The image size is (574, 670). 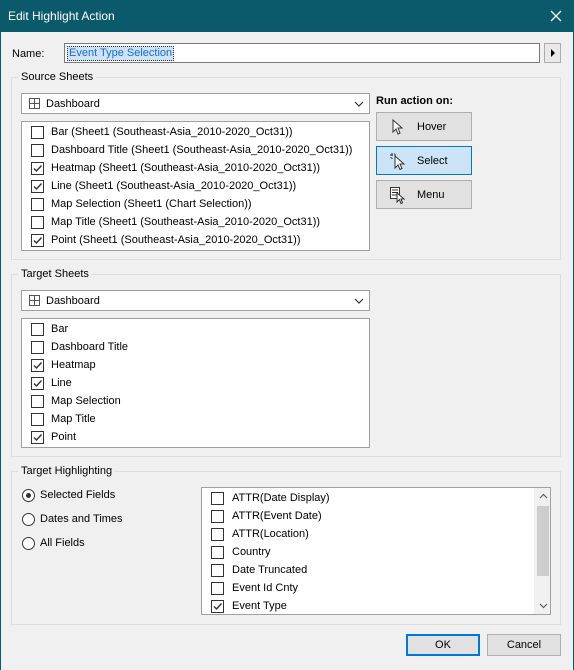 I want to click on target-sheets-dropdown: Dashboard, so click(x=195, y=300).